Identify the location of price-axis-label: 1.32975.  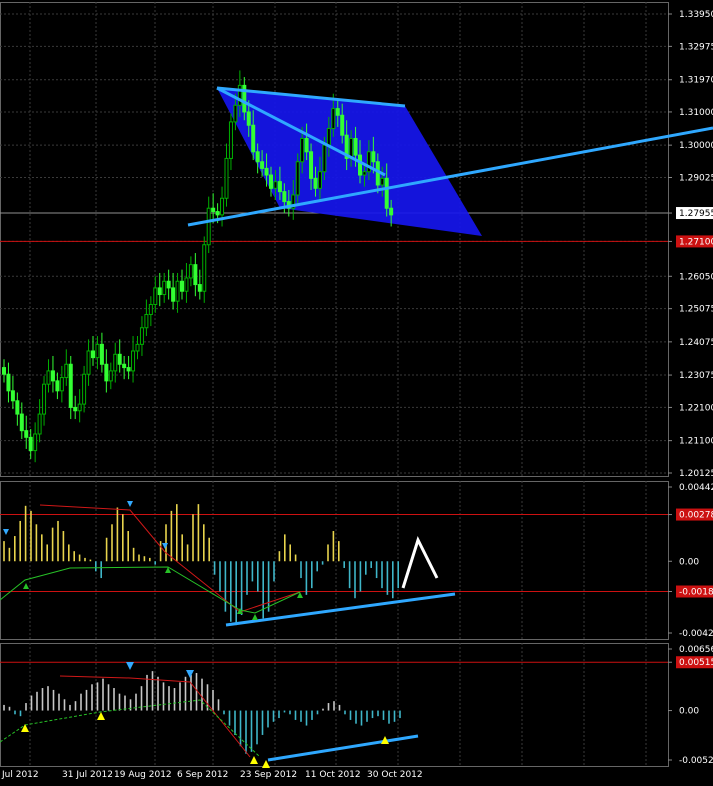
(696, 47).